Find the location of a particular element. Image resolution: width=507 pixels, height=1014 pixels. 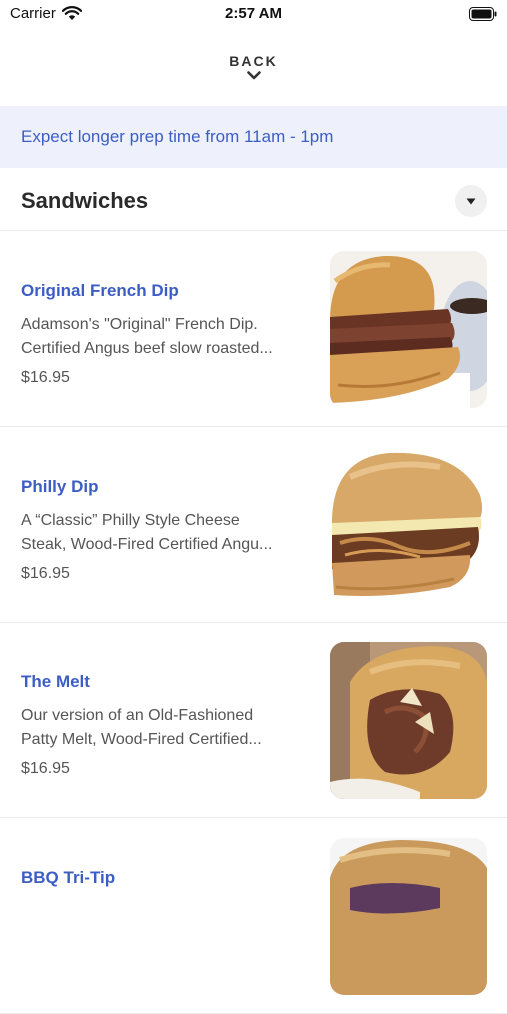

item-name: BBQ Tri-Tip is located at coordinates (68, 877).